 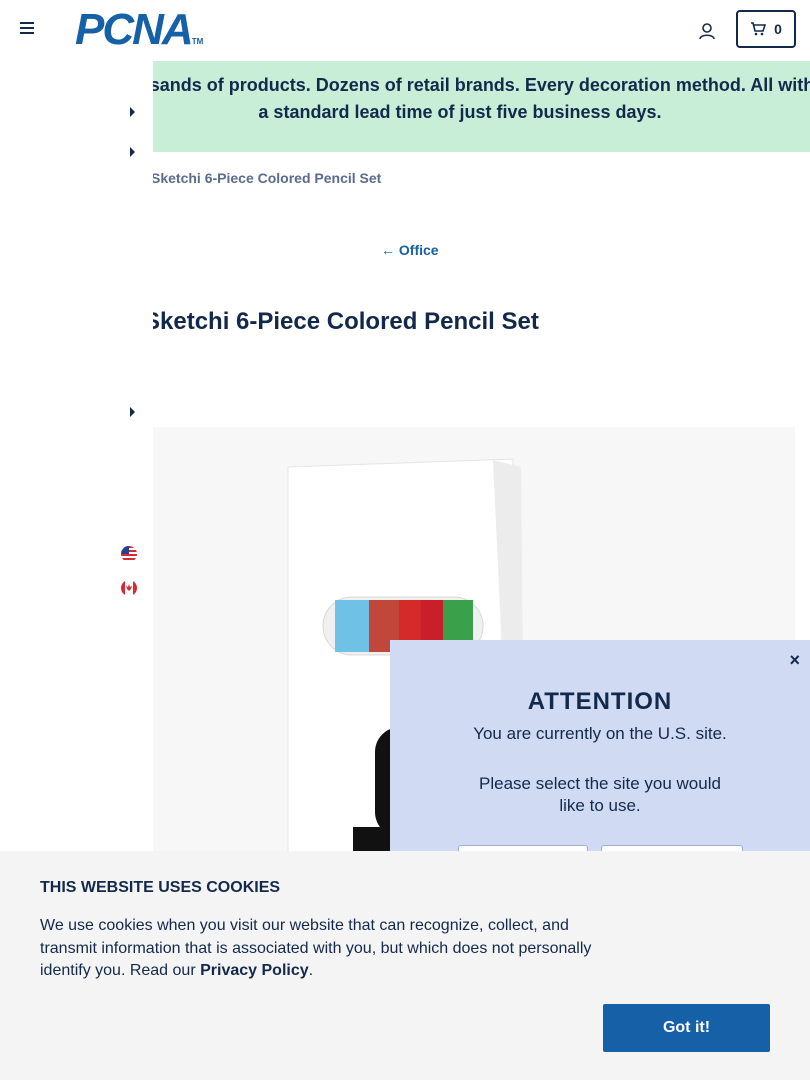 I want to click on close-icon: ×, so click(x=794, y=660).